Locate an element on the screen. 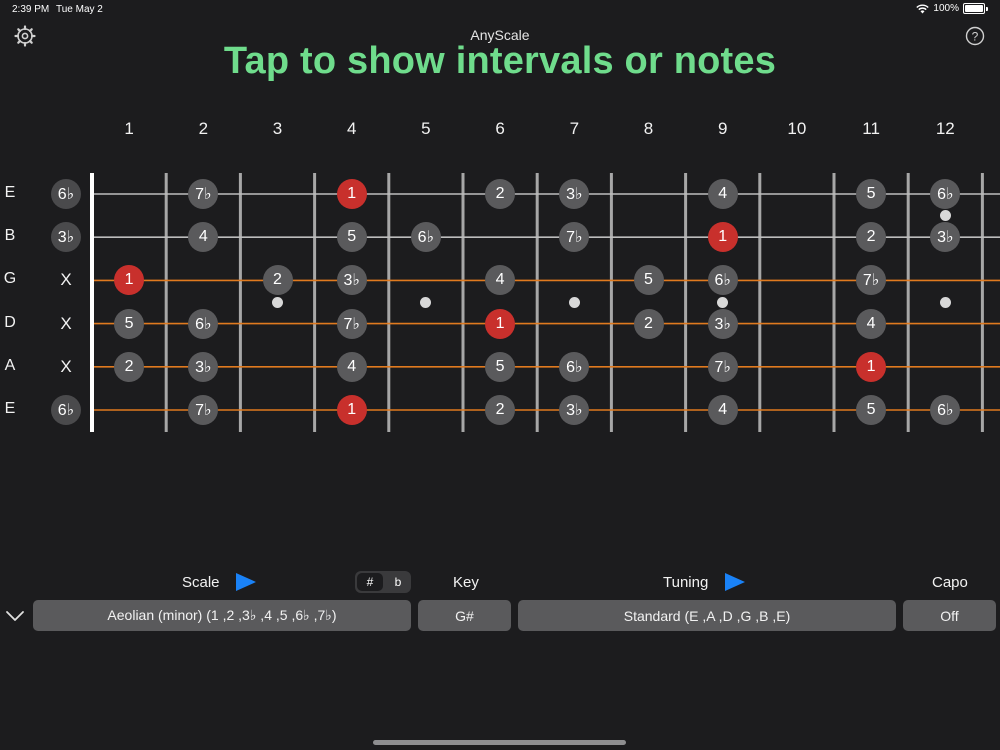 The width and height of the screenshot is (1000, 750). tuning-select: Standard (E ,A ,D ,G ,B ,E) is located at coordinates (707, 615).